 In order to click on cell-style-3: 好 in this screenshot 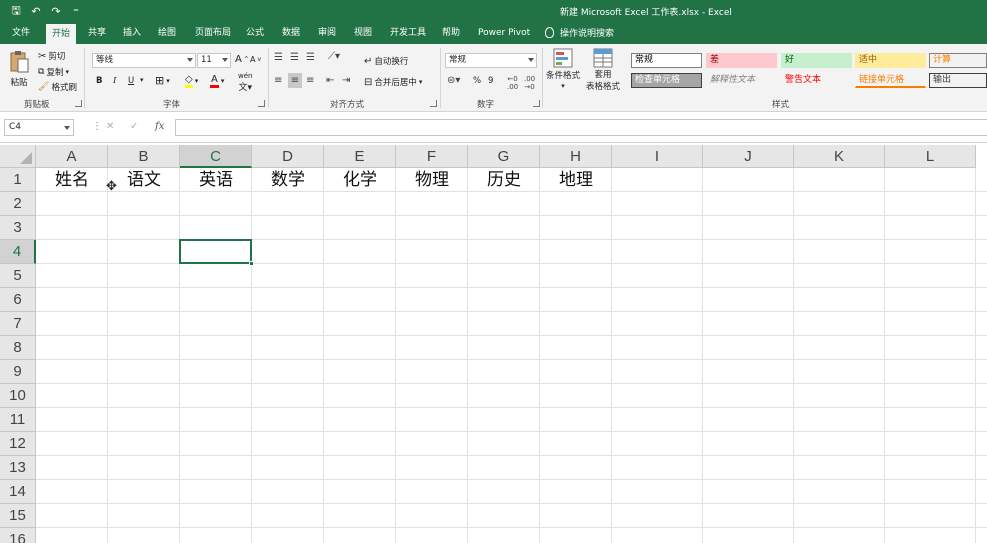, I will do `click(816, 60)`.